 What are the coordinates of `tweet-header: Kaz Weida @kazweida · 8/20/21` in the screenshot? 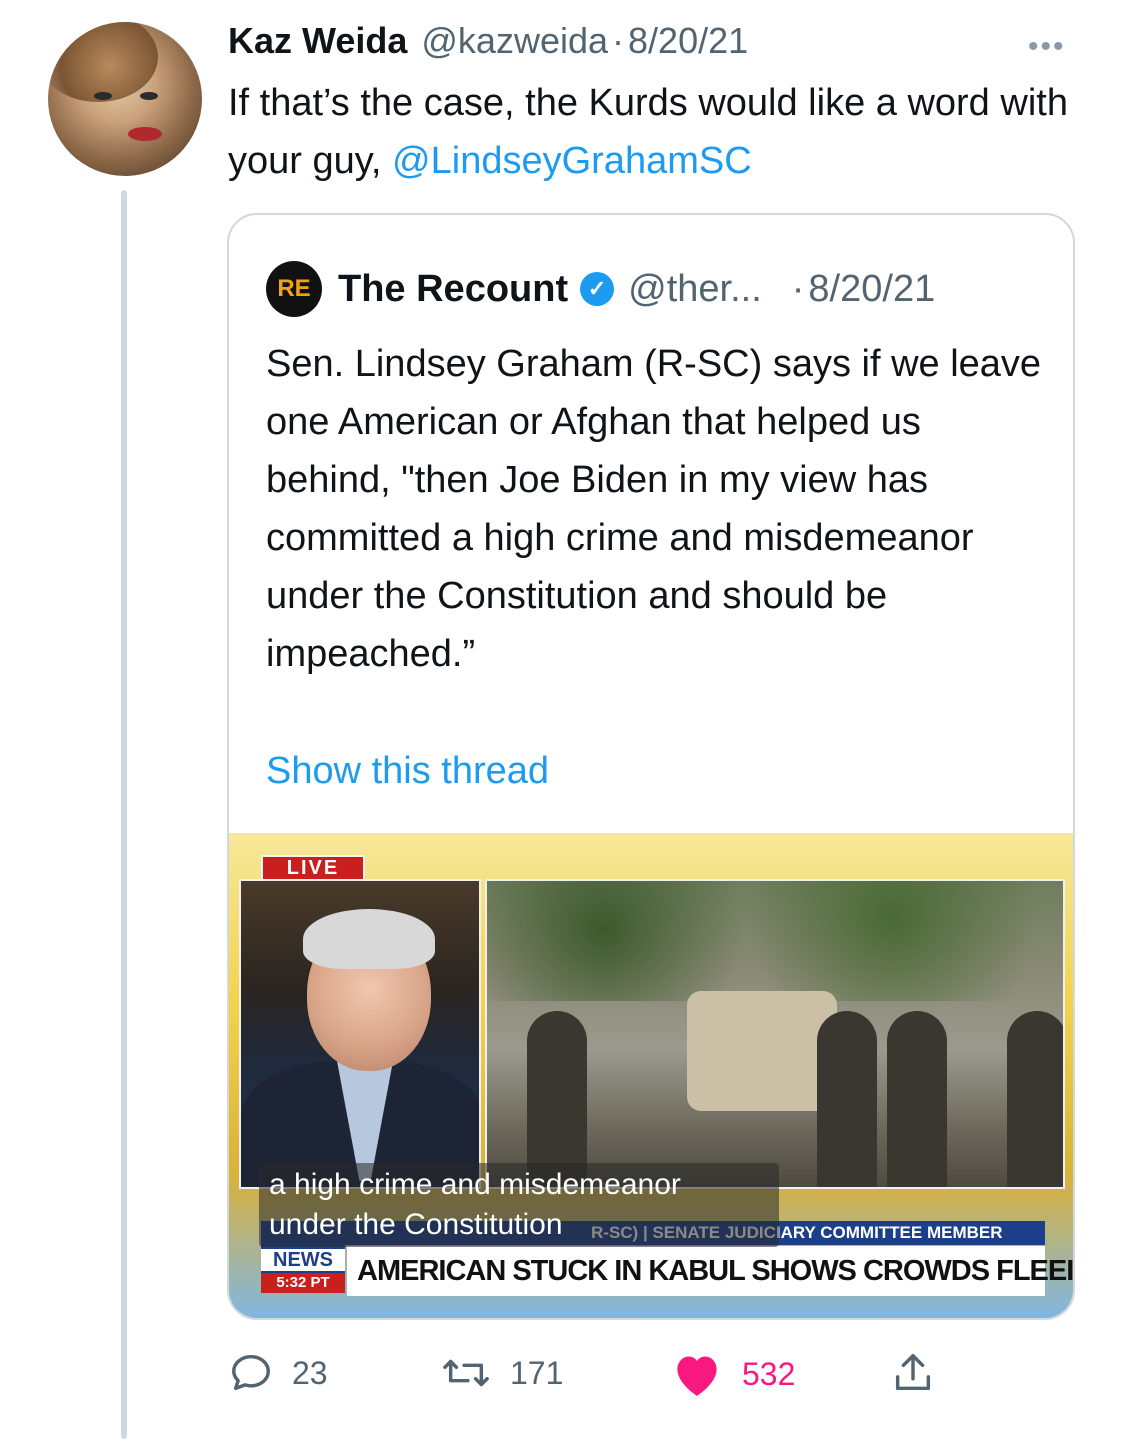 It's located at (488, 43).